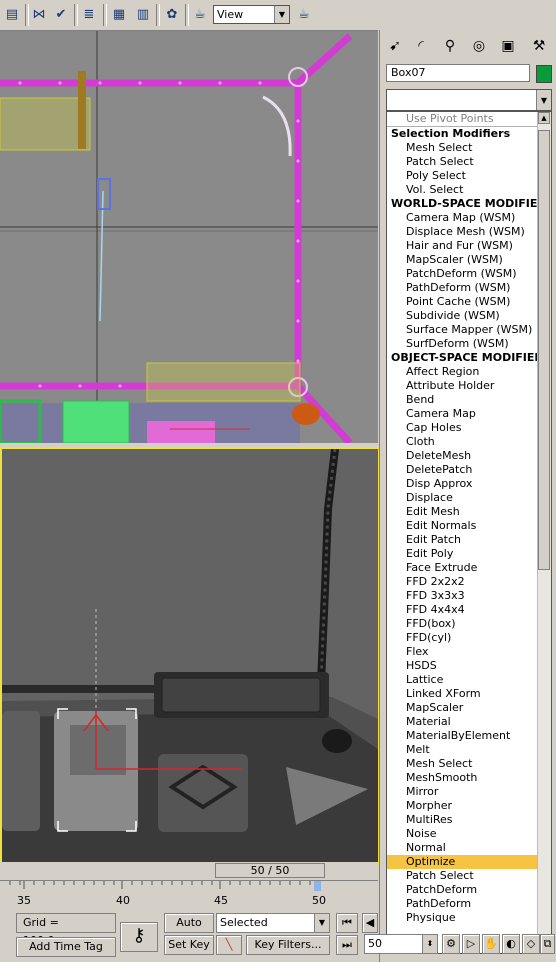 The image size is (556, 962). I want to click on key-mode-icon: ⏭, so click(347, 945).